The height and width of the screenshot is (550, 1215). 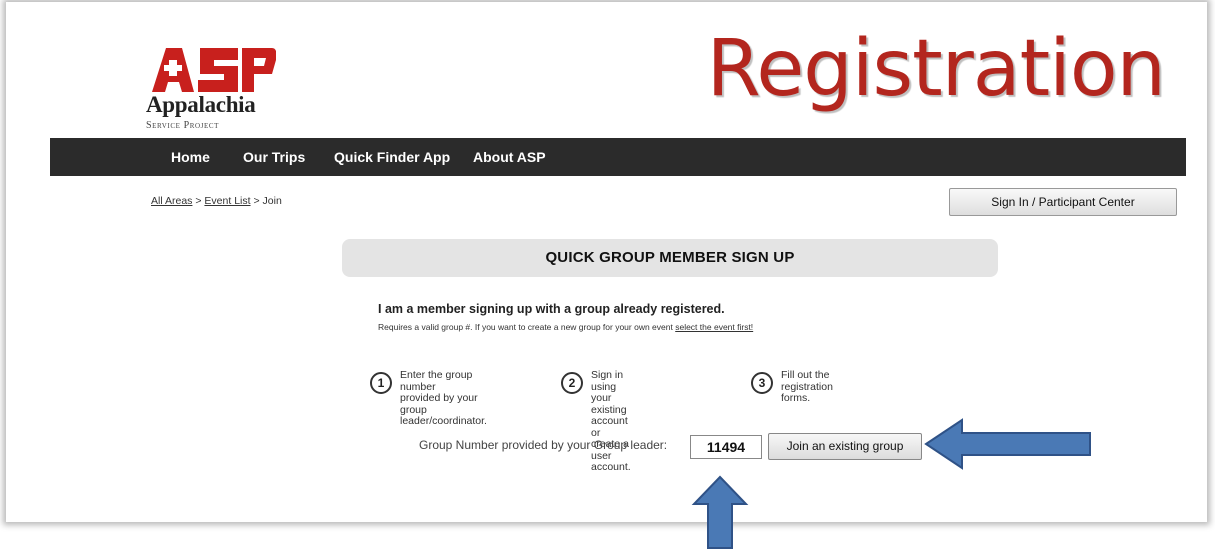 What do you see at coordinates (183, 125) in the screenshot?
I see `logo-subtitle: Service Project` at bounding box center [183, 125].